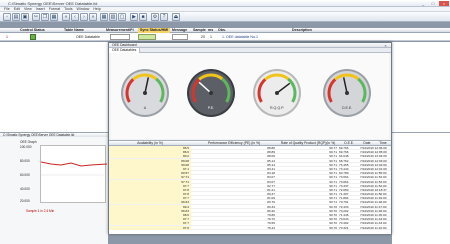 This screenshot has width=450, height=244. What do you see at coordinates (271, 227) in the screenshot?
I see `cell-performance: 79.44` at bounding box center [271, 227].